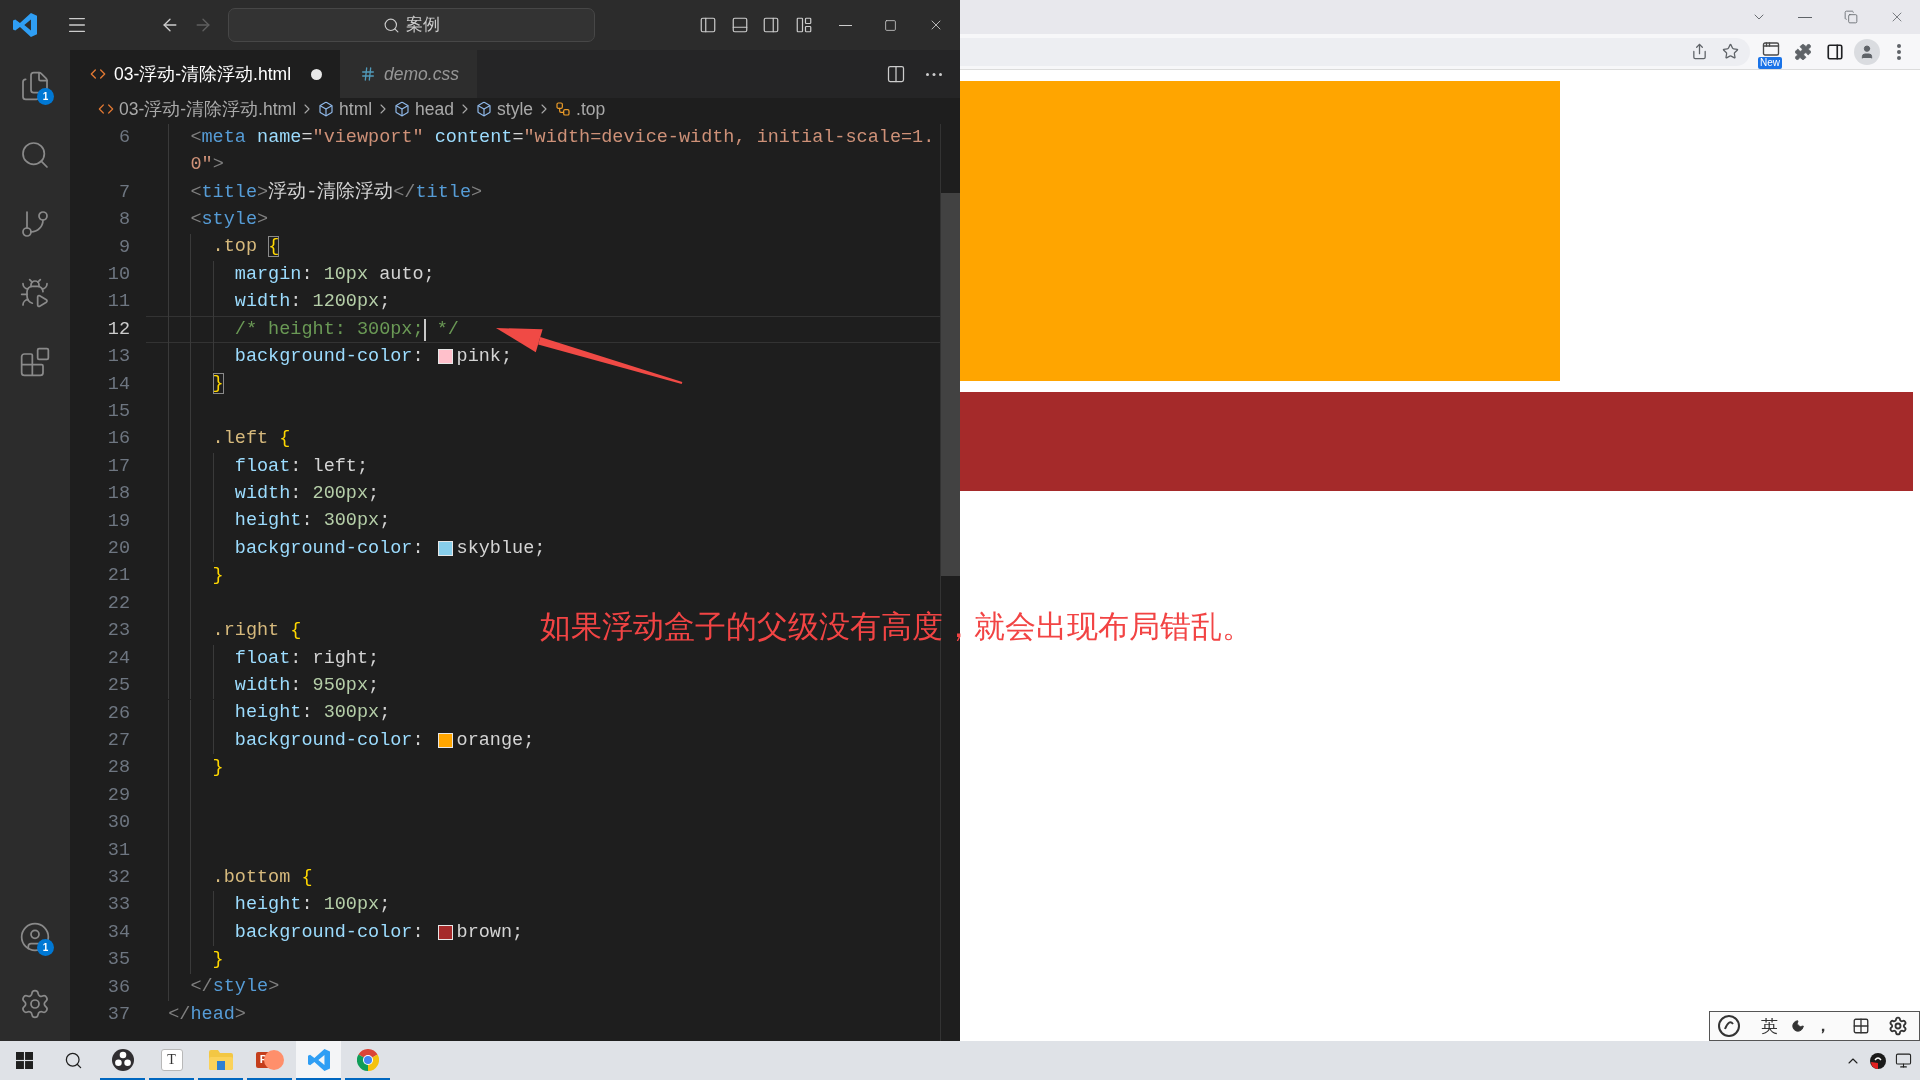 The image size is (1920, 1080). I want to click on profile-button, so click(1867, 51).